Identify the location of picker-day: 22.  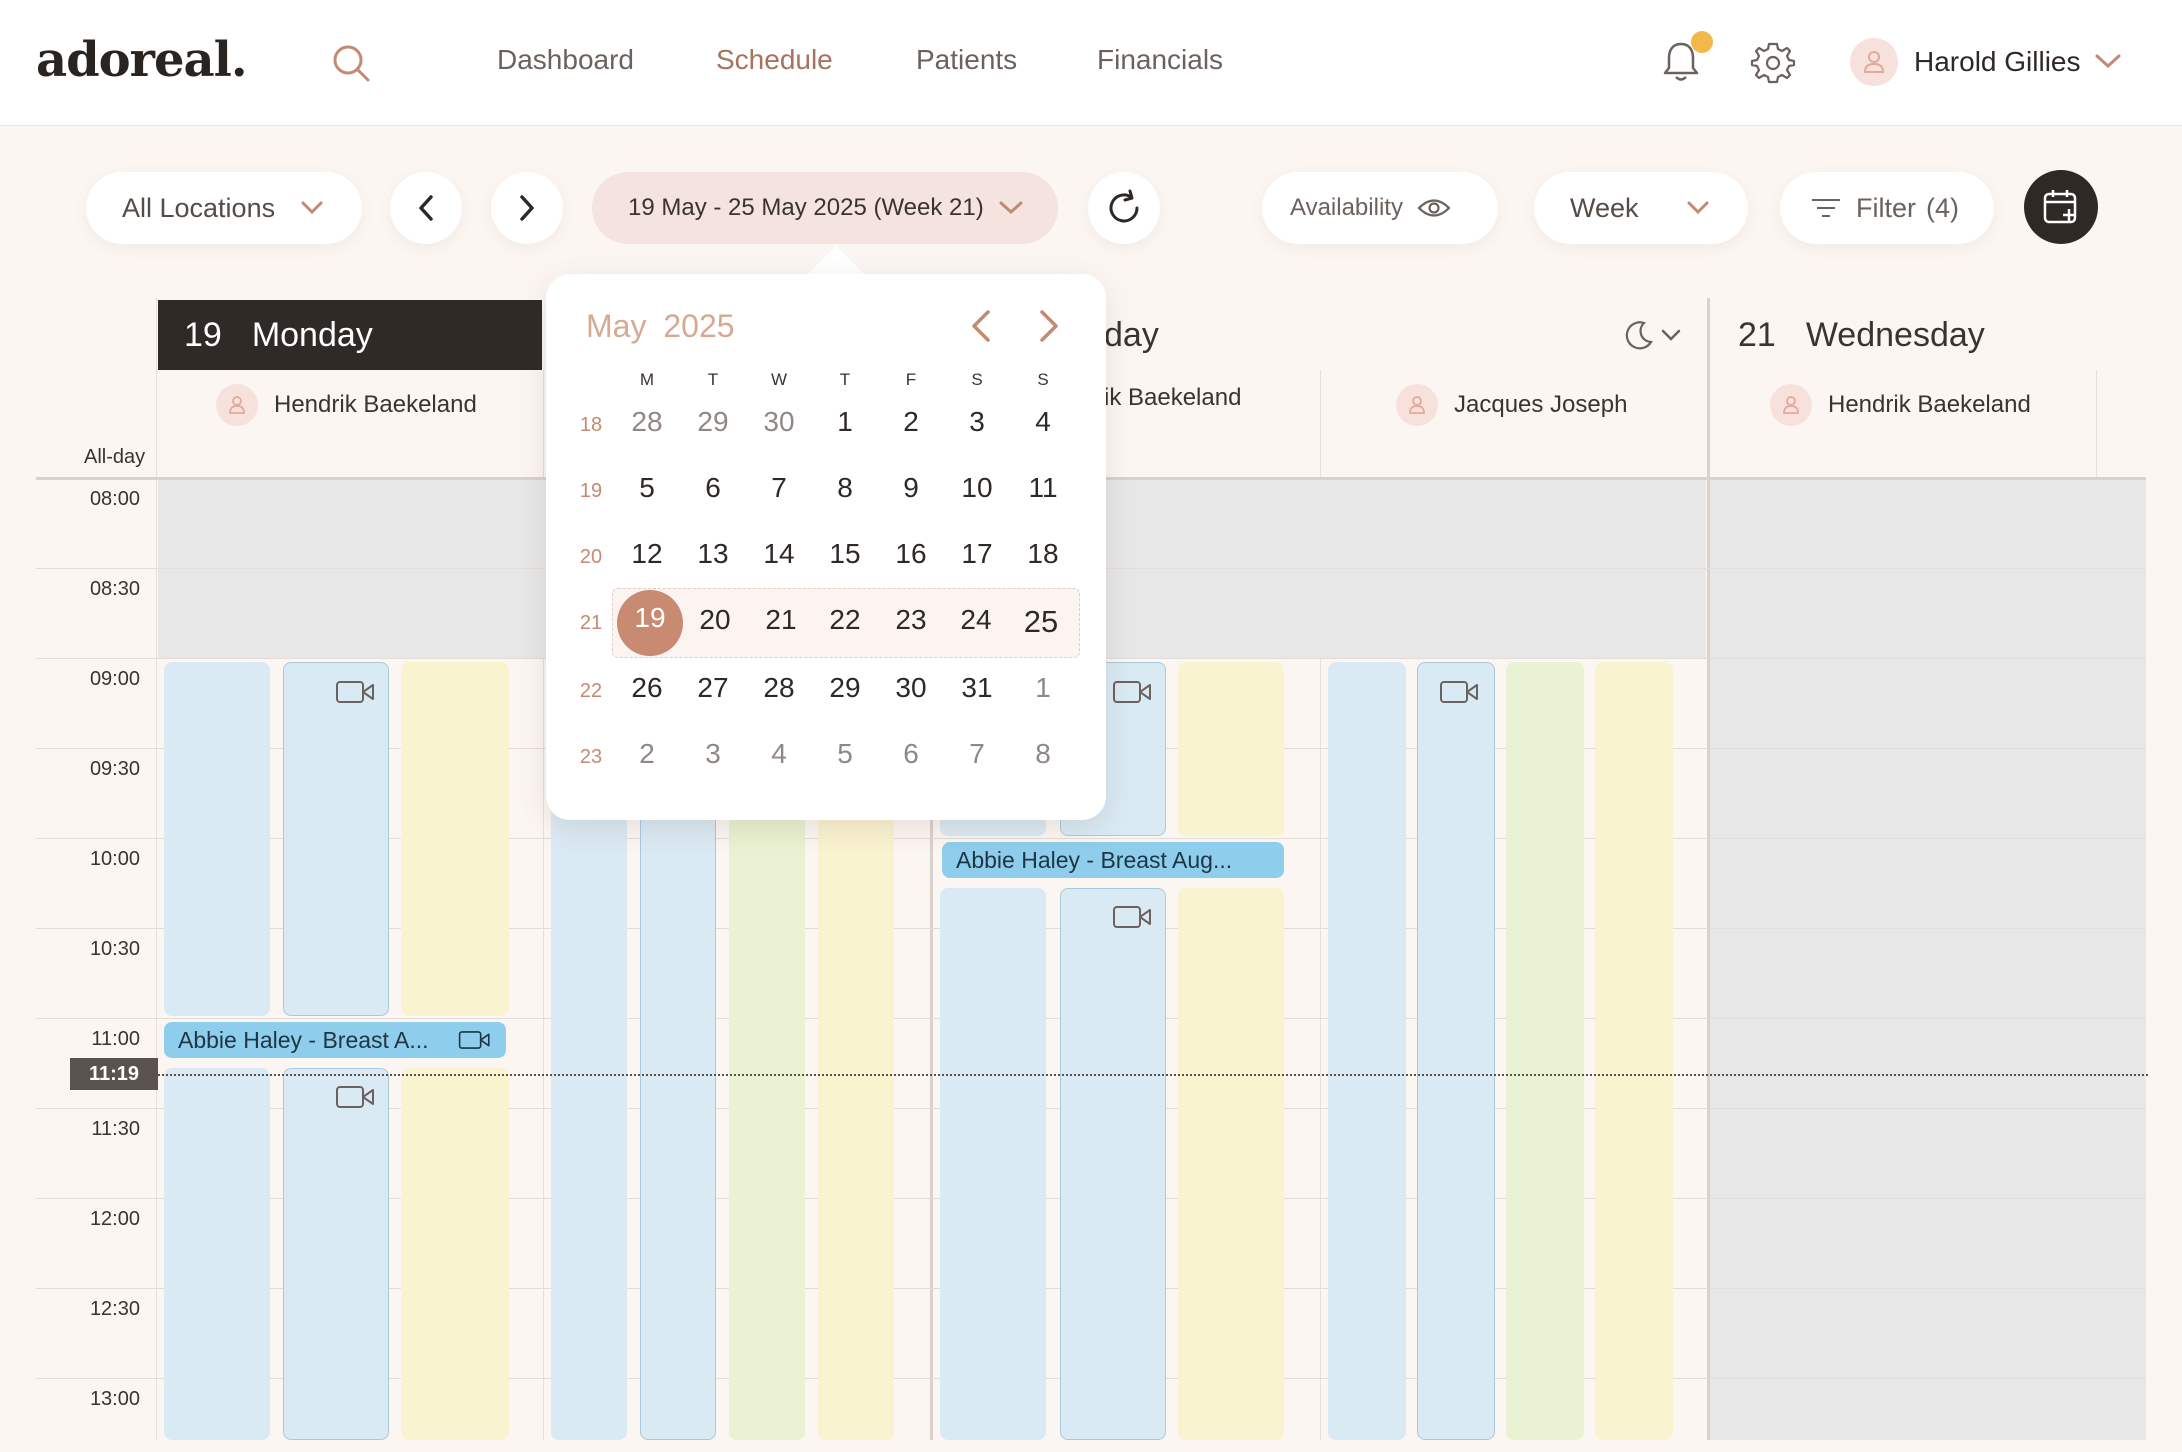
(845, 620).